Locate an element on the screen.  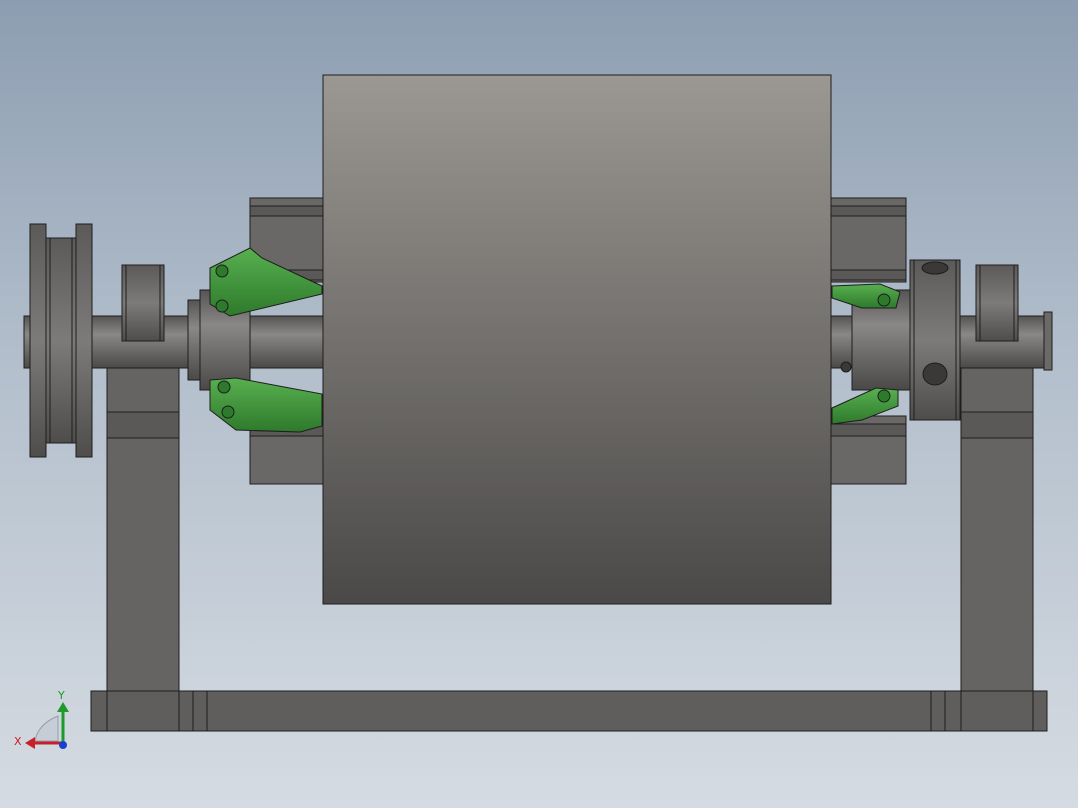
left-support-column is located at coordinates (143, 516).